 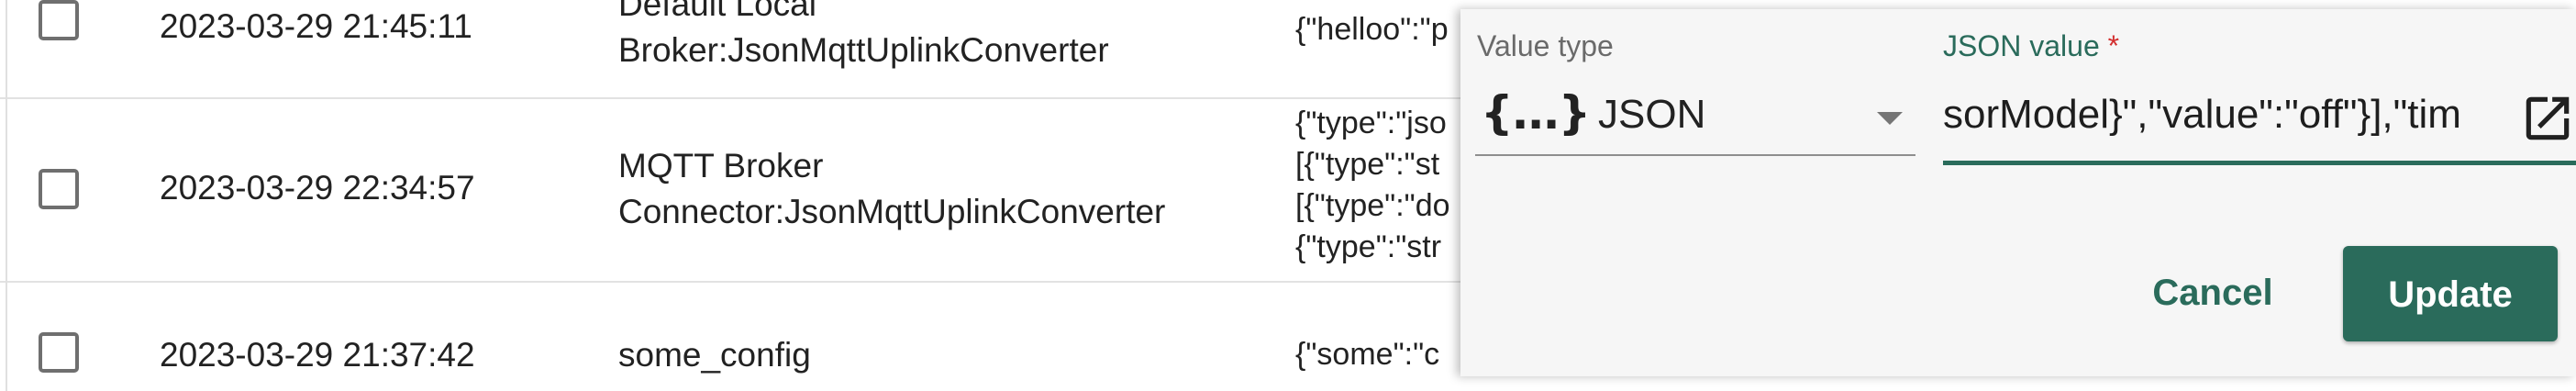 I want to click on json-value-label-text: JSON value, so click(x=2021, y=46).